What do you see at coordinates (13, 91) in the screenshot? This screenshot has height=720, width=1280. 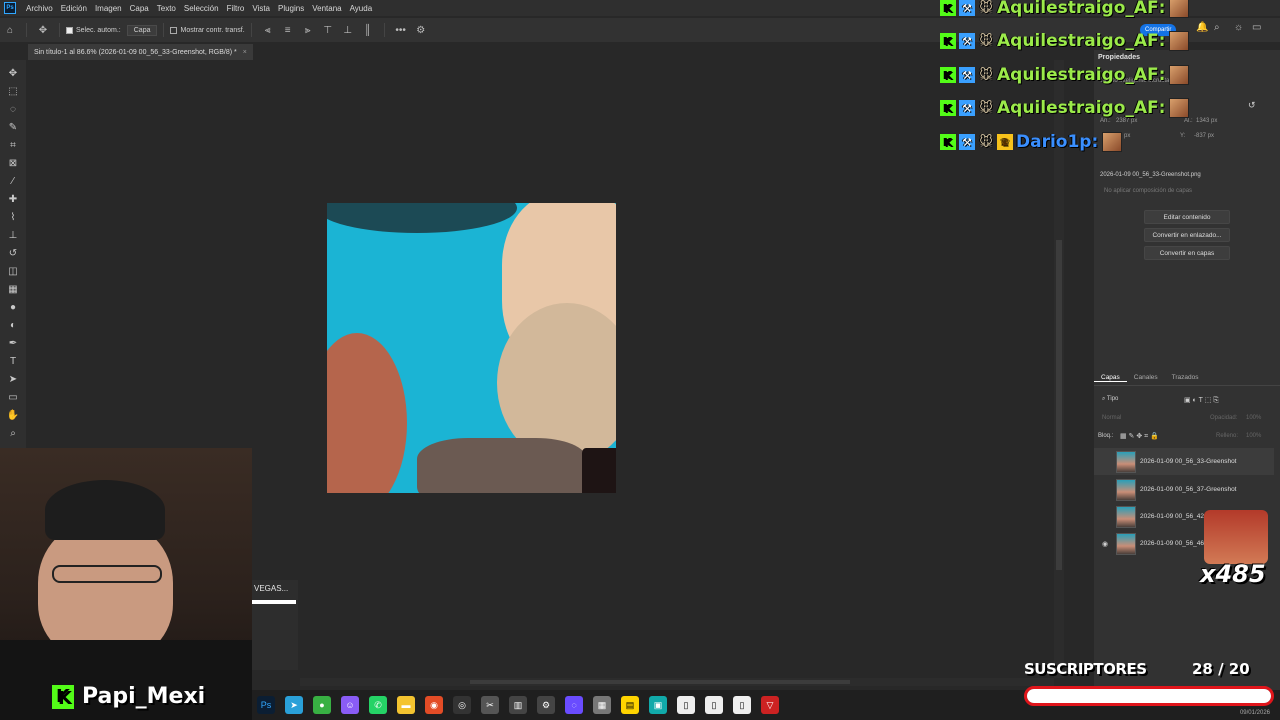 I see `marquee-tool-icon: ⬚` at bounding box center [13, 91].